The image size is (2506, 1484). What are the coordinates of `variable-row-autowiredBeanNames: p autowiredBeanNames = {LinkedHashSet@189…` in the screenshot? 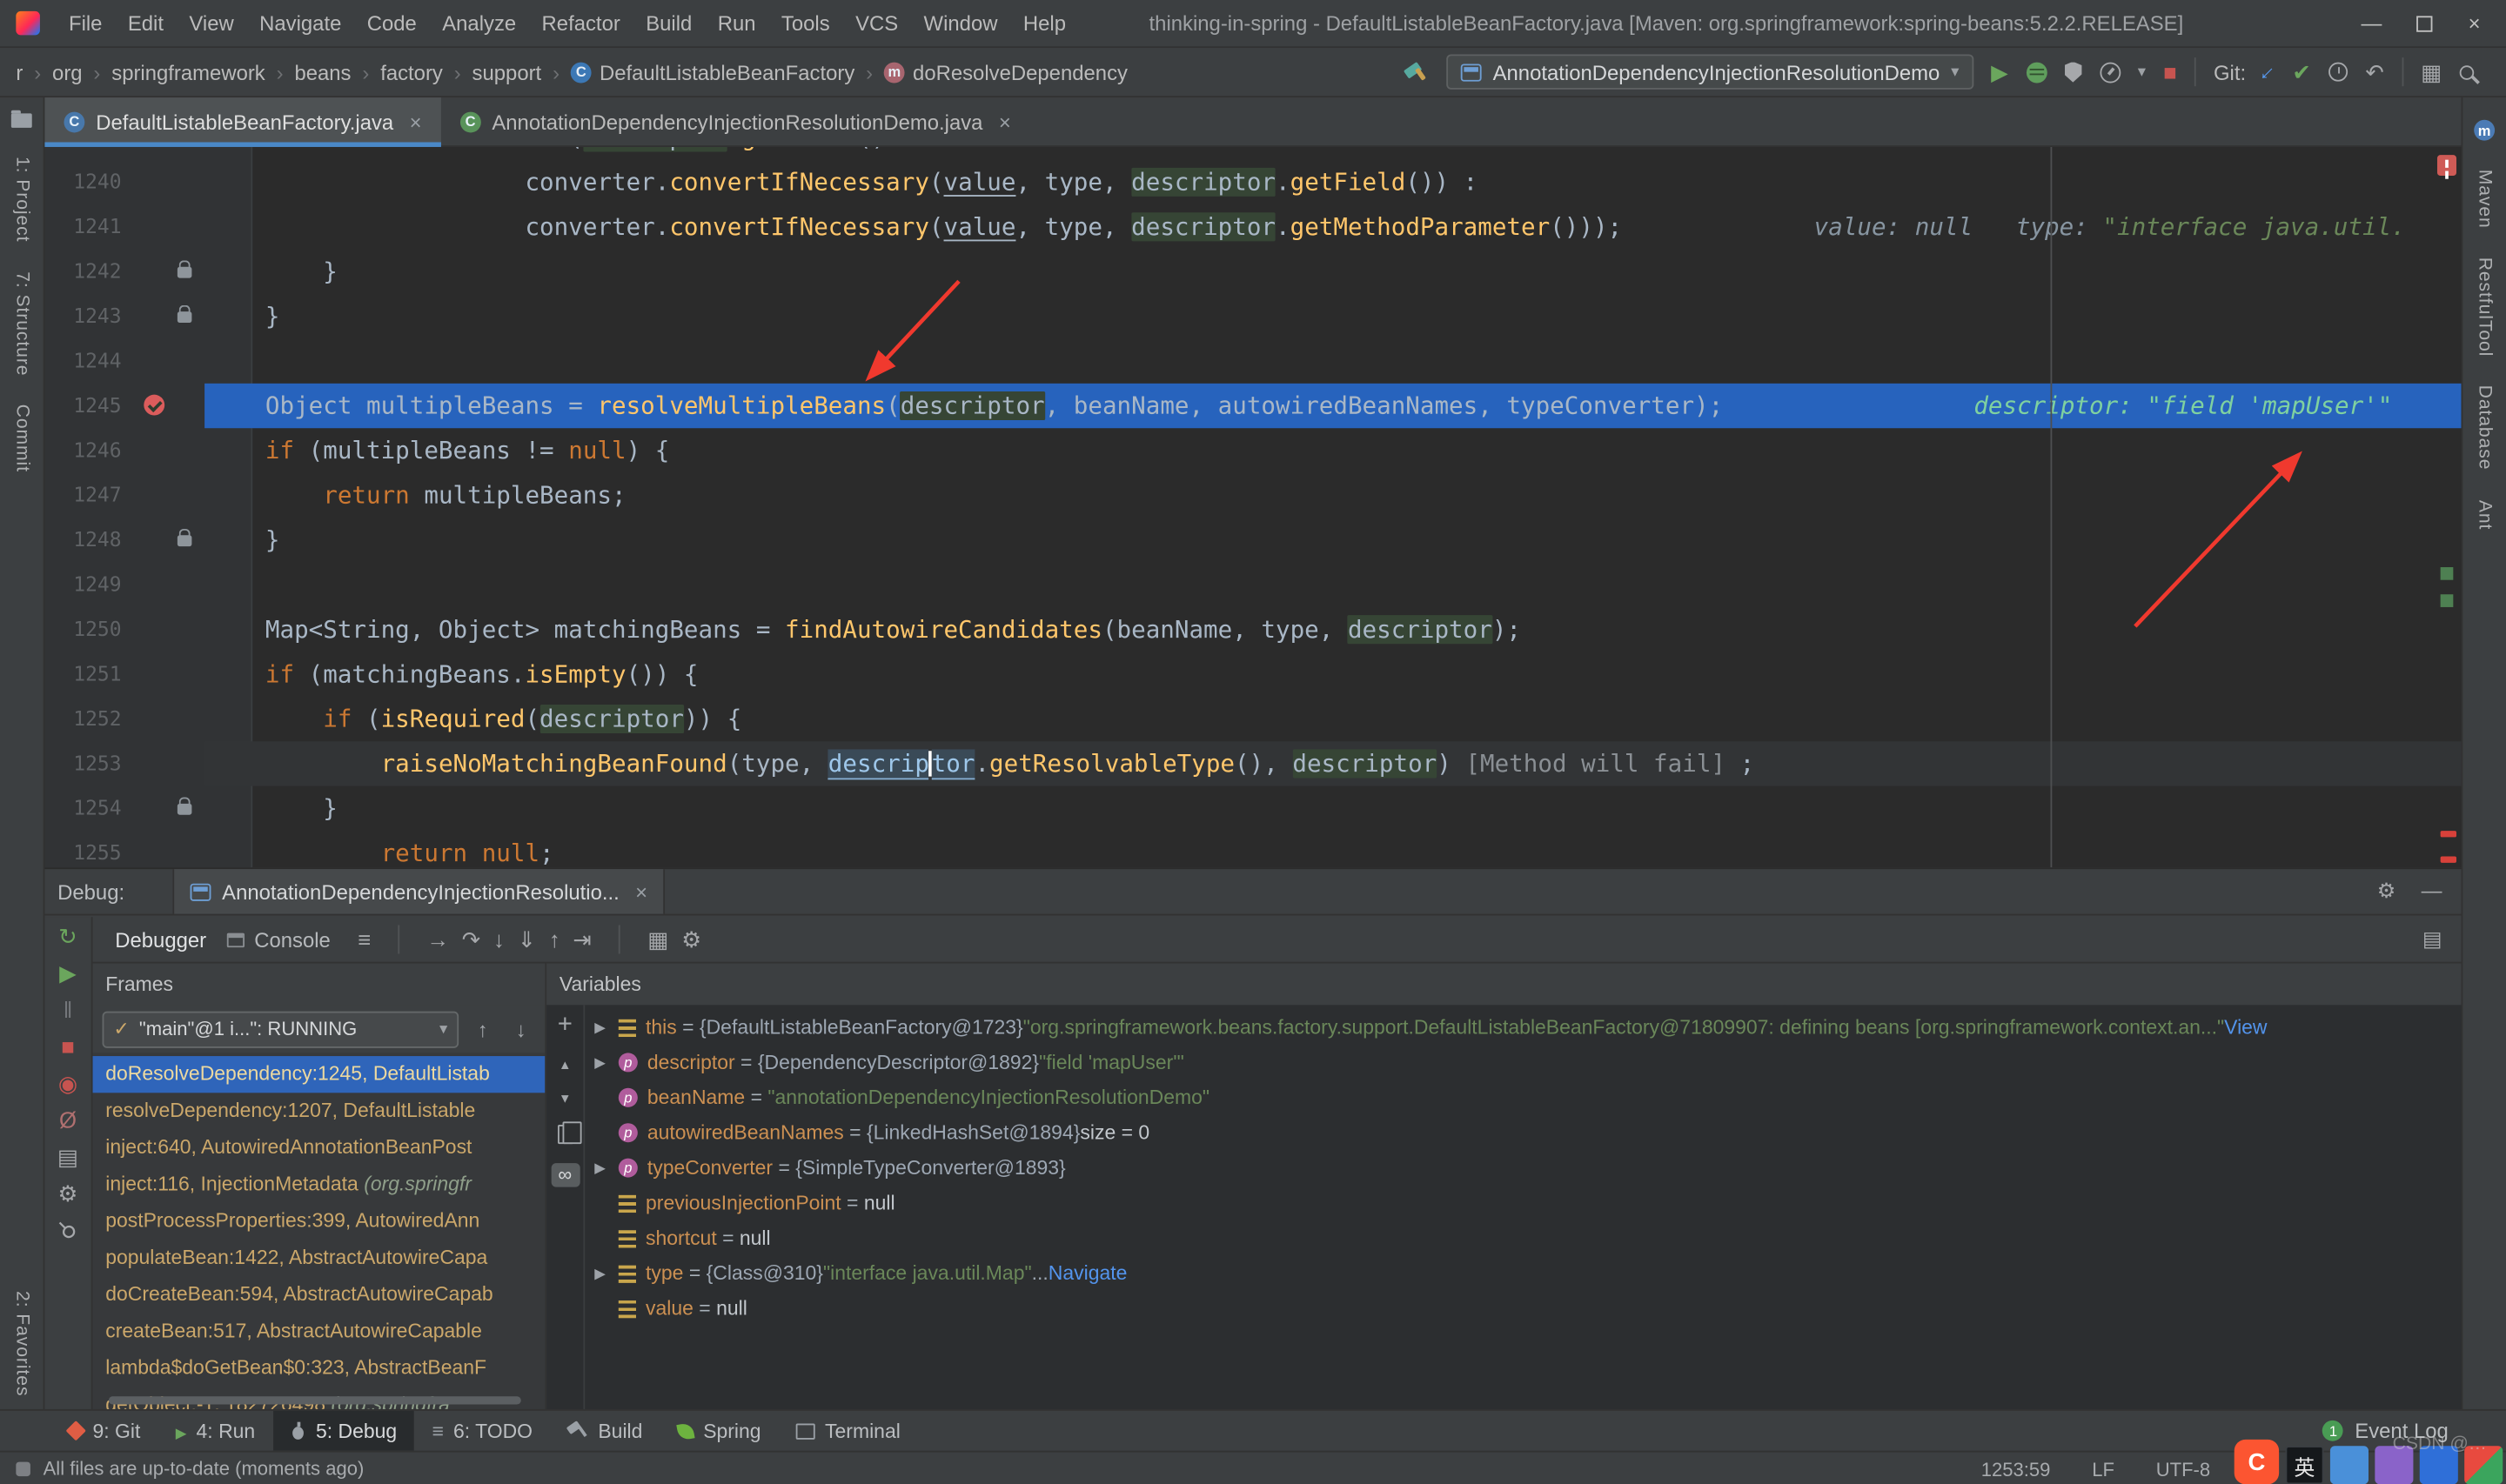 It's located at (1523, 1133).